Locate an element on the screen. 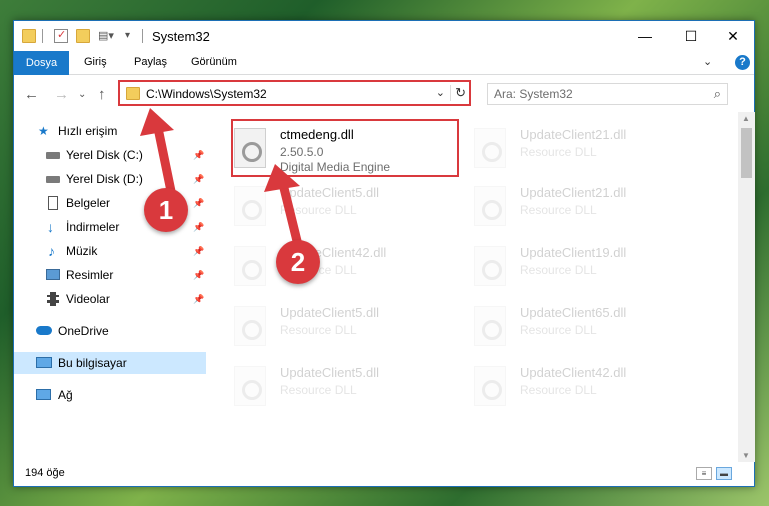 The height and width of the screenshot is (506, 769). sidebar-item-label: Yerel Disk (D:) is located at coordinates (104, 179).